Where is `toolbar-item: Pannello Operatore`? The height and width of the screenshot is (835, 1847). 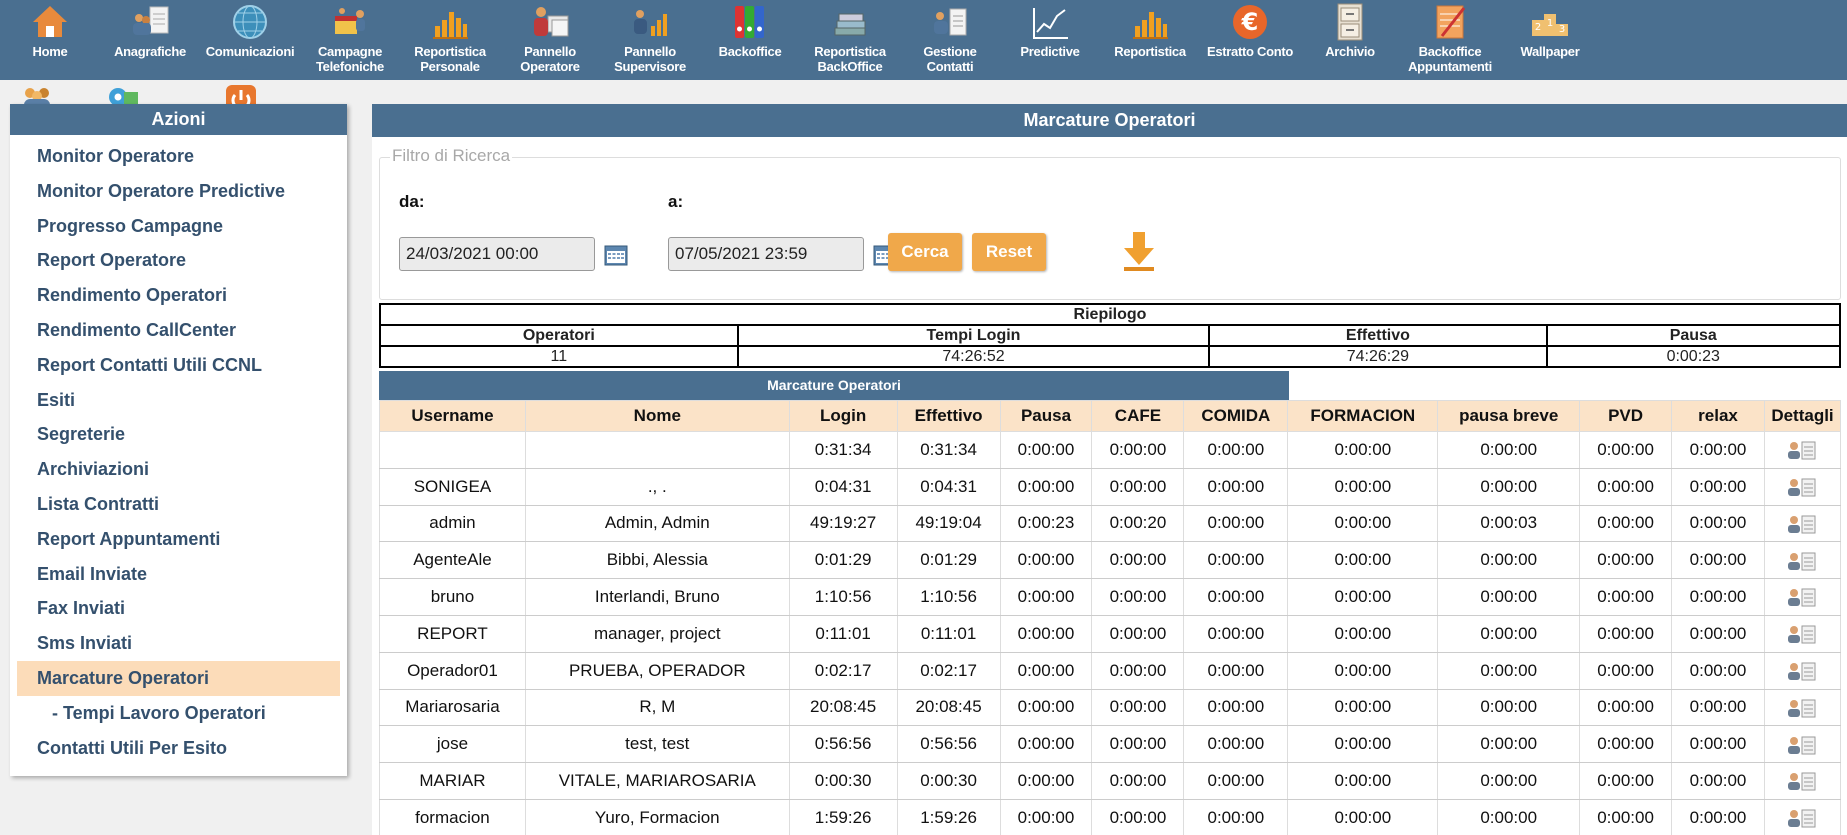 toolbar-item: Pannello Operatore is located at coordinates (550, 40).